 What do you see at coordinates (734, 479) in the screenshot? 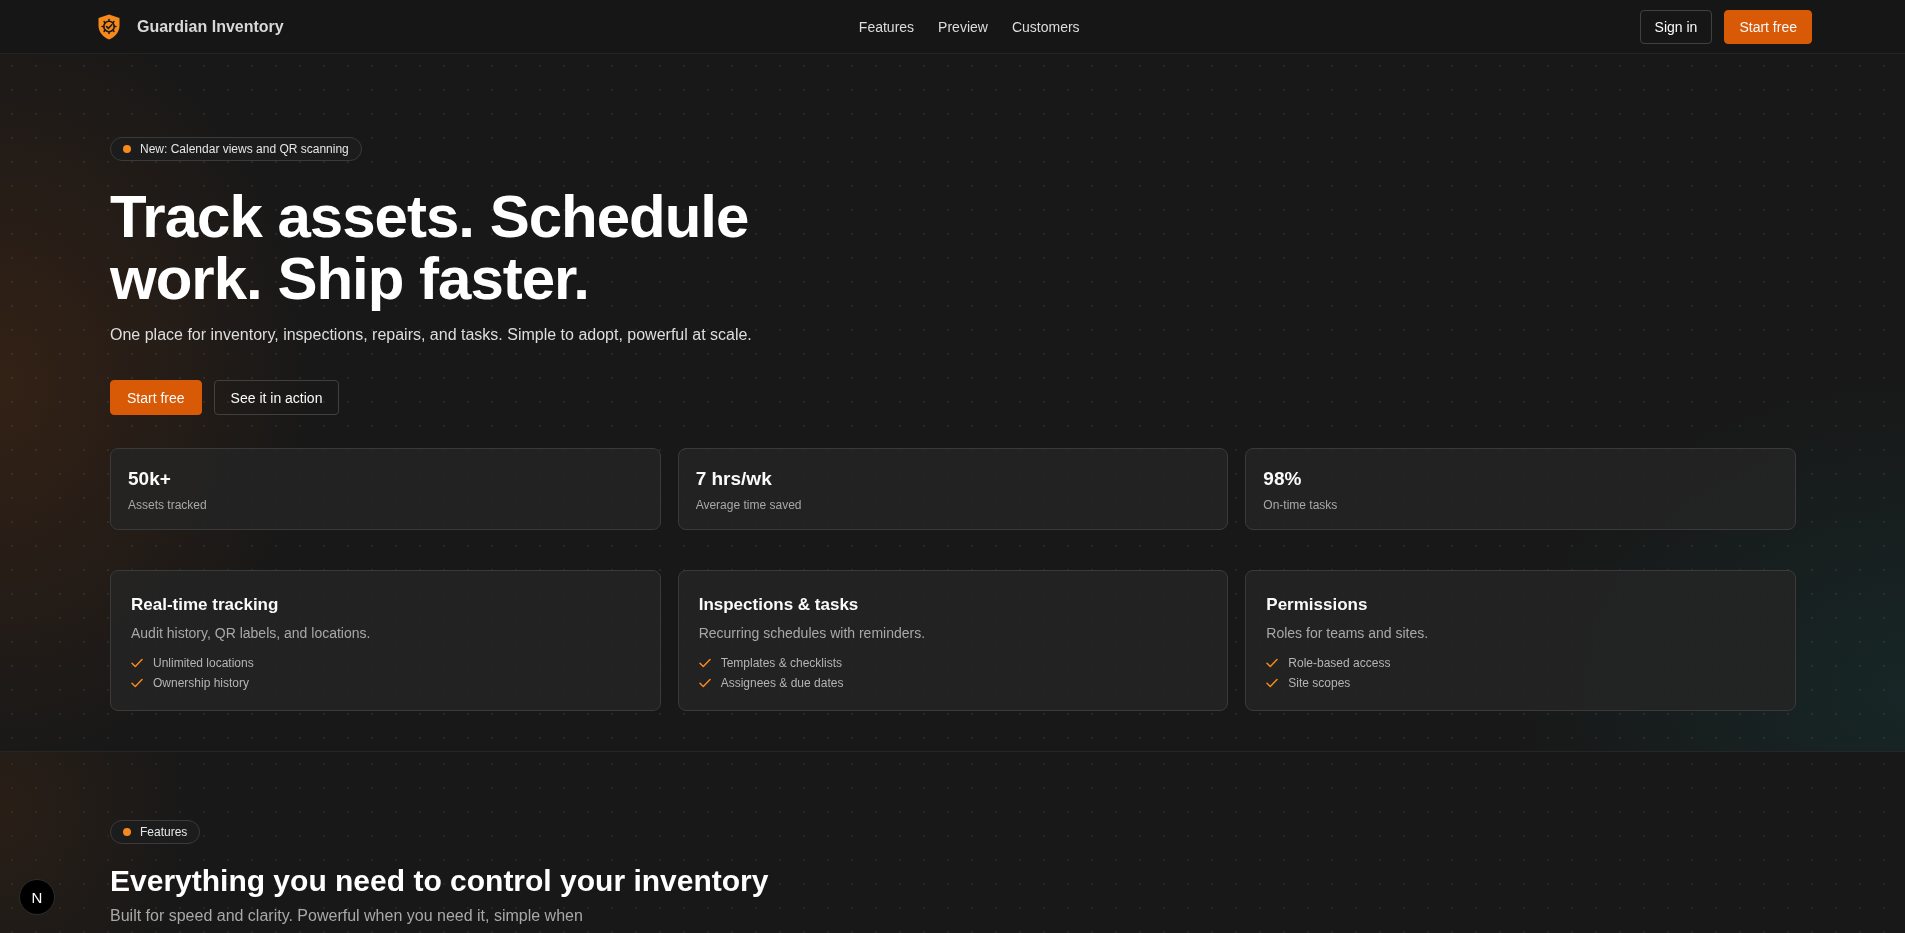
I see `stat-value: 7 hrs/wk` at bounding box center [734, 479].